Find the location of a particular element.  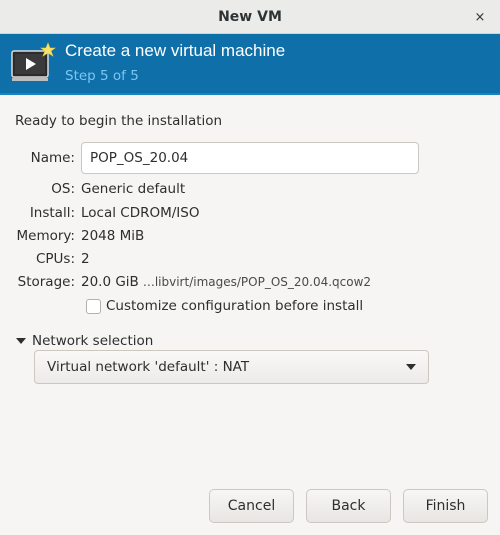

customize-checkbox-row: Customize configuration before install is located at coordinates (224, 306).